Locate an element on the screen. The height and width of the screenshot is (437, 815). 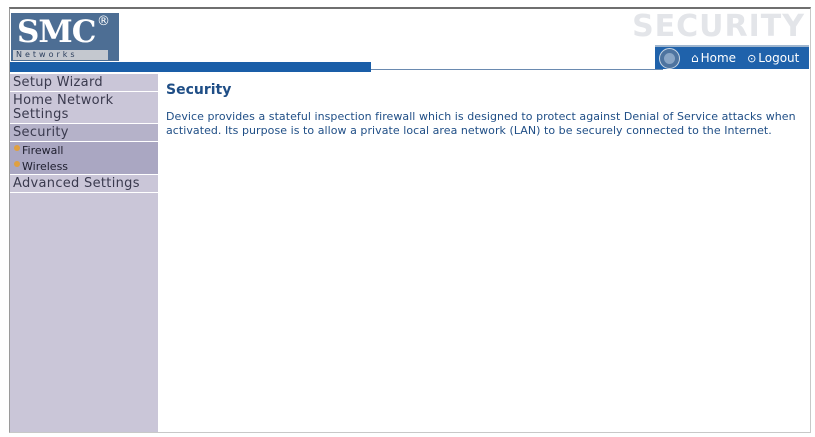
header-blue-bar is located at coordinates (190, 67).